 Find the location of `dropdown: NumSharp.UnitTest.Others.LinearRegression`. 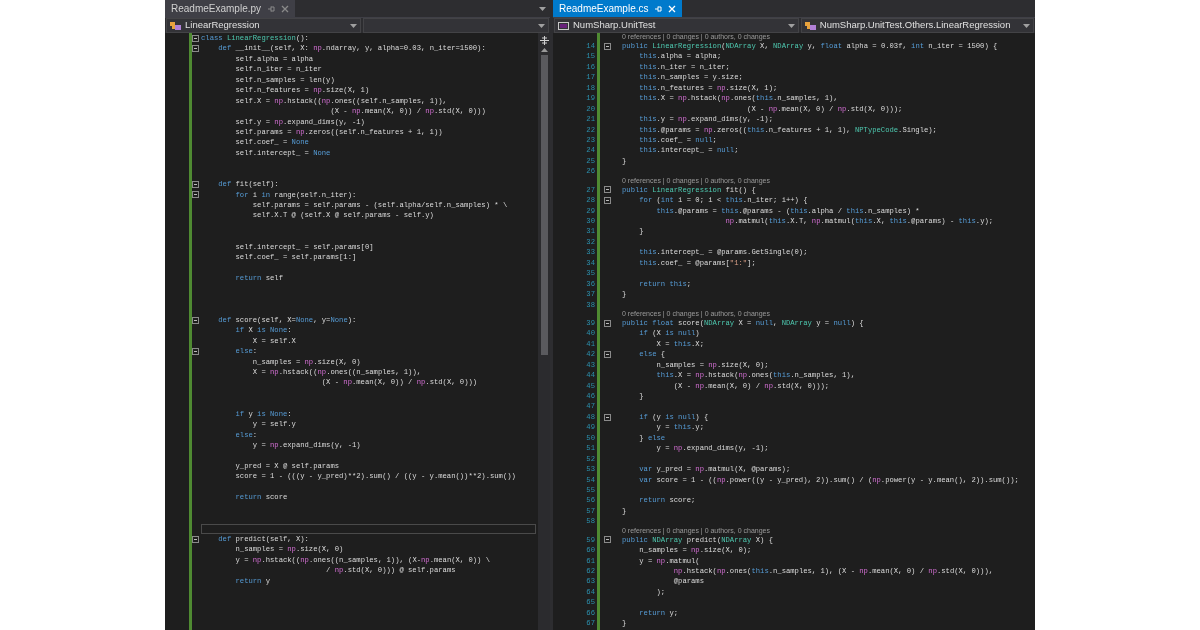

dropdown: NumSharp.UnitTest.Others.LinearRegression is located at coordinates (917, 25).